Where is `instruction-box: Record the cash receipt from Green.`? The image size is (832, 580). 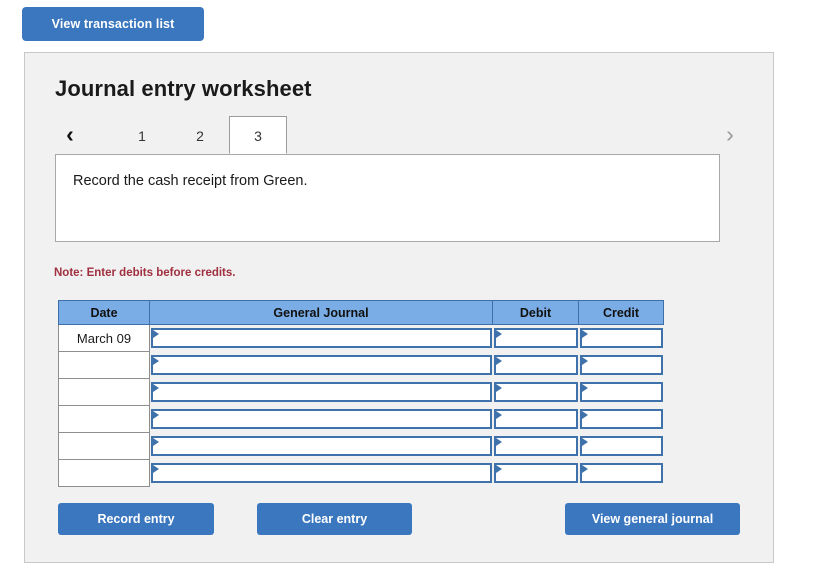 instruction-box: Record the cash receipt from Green. is located at coordinates (387, 198).